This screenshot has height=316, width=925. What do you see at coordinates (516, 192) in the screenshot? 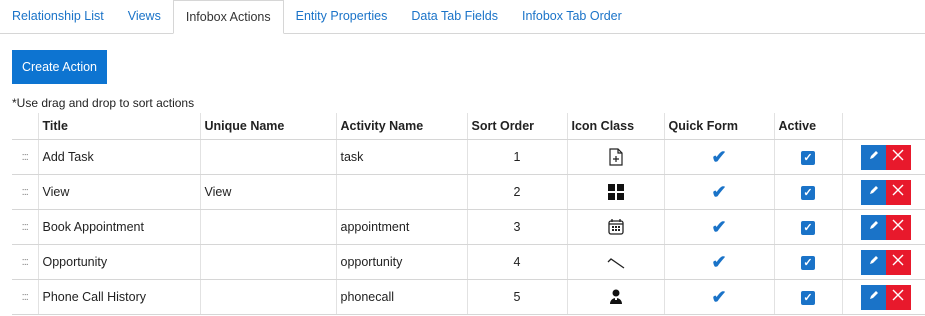
I see `cell-sort-order: 2` at bounding box center [516, 192].